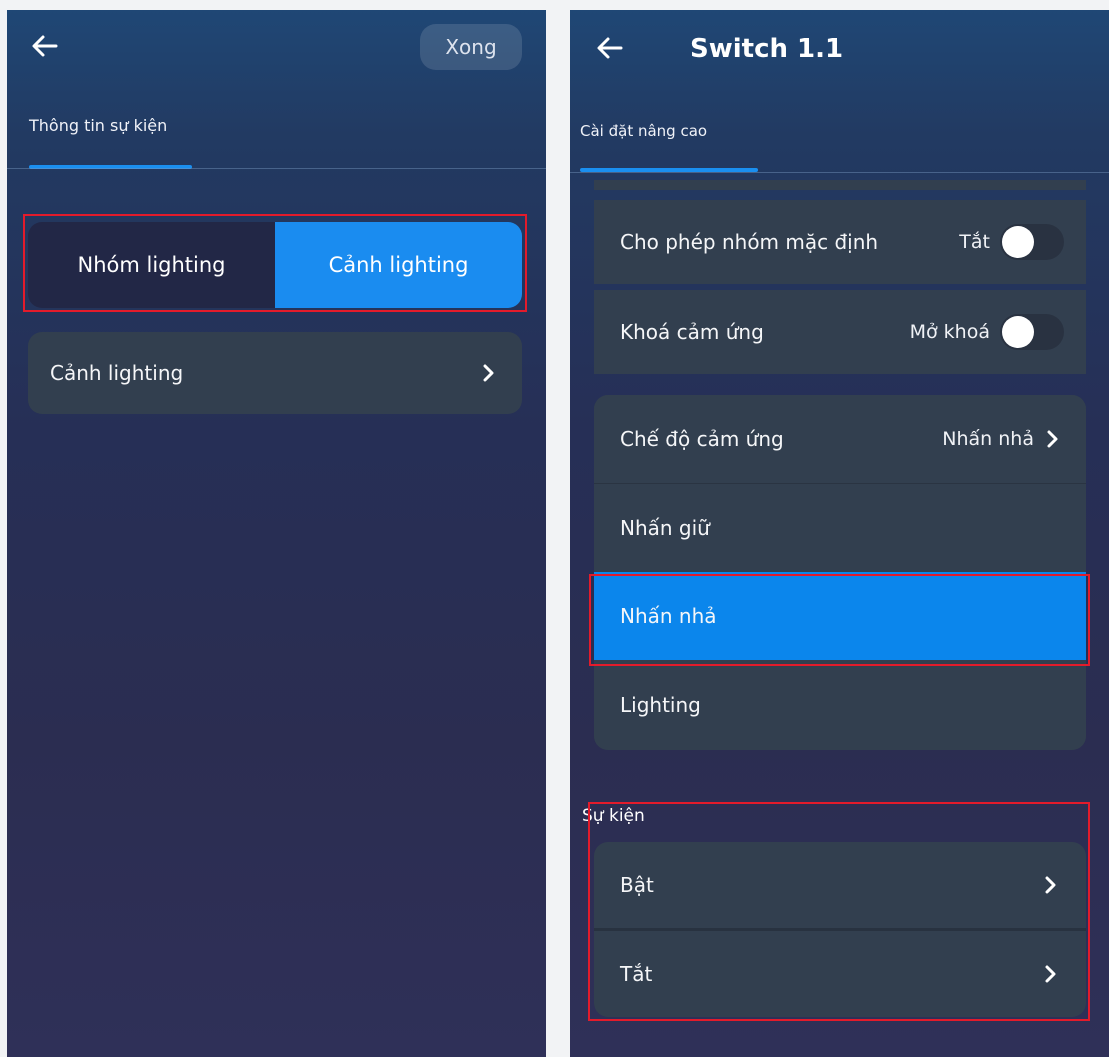 The image size is (1109, 1057). Describe the element at coordinates (840, 705) in the screenshot. I see `option-lighting: Lighting` at that location.